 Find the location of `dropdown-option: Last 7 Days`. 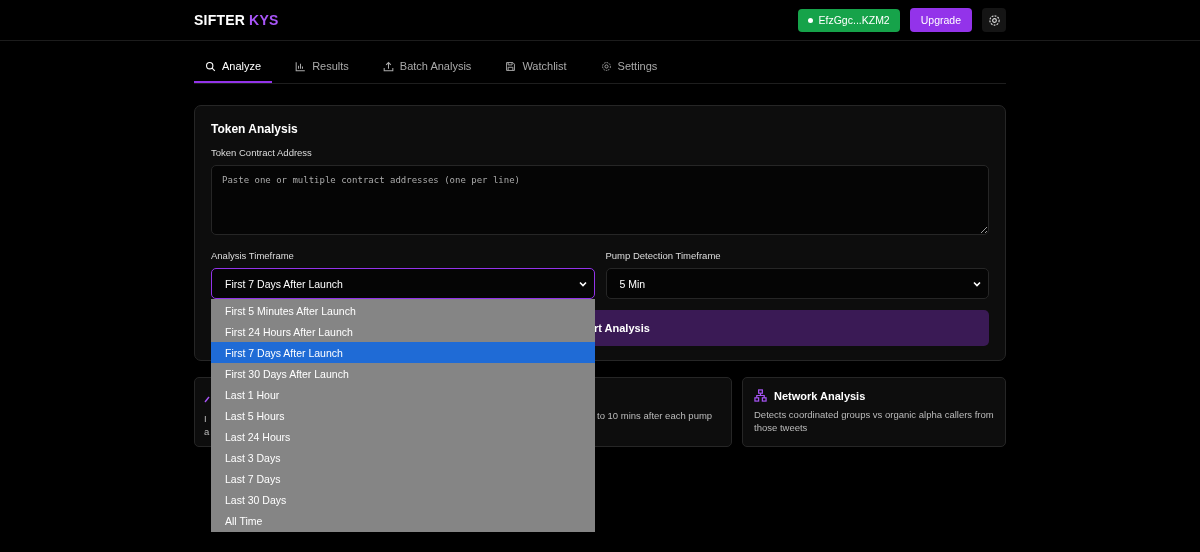

dropdown-option: Last 7 Days is located at coordinates (403, 478).